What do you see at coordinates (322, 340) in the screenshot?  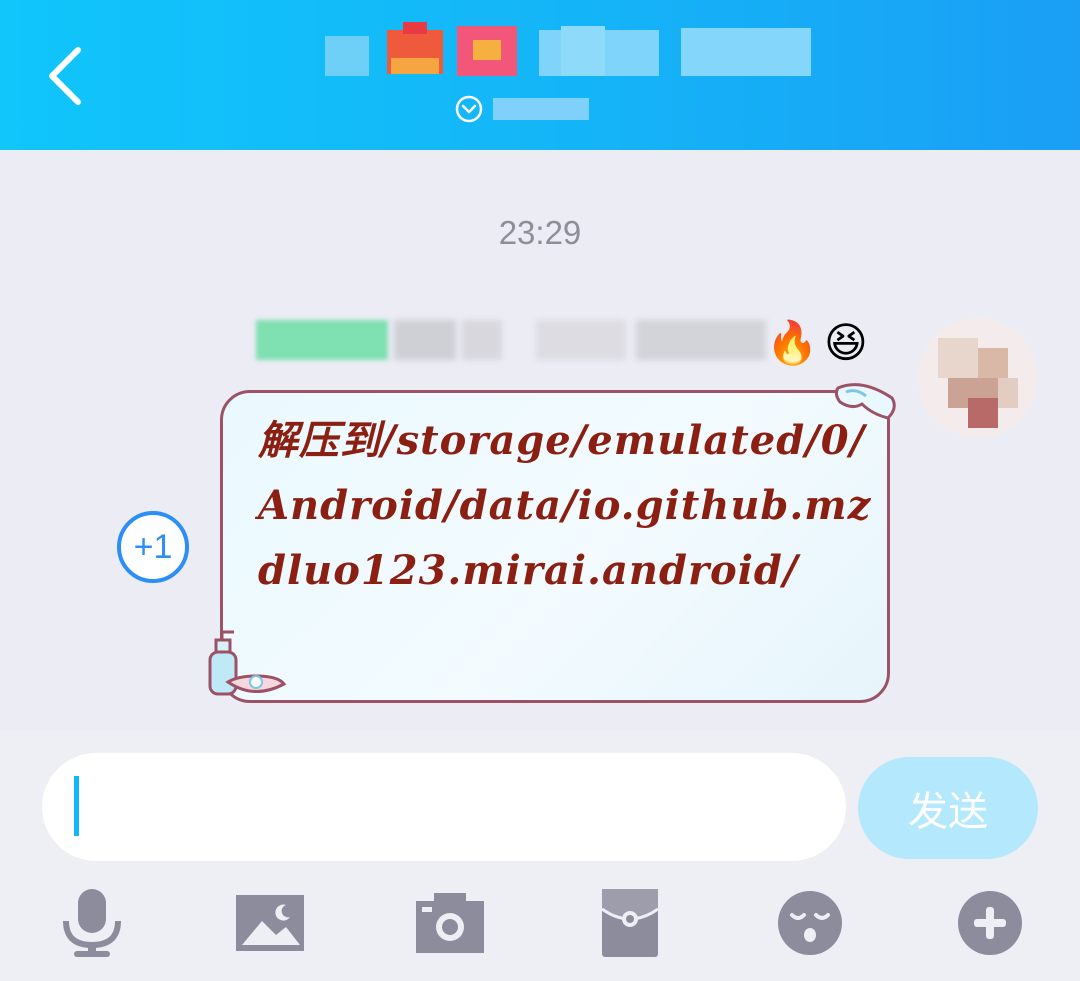 I see `sender-badge` at bounding box center [322, 340].